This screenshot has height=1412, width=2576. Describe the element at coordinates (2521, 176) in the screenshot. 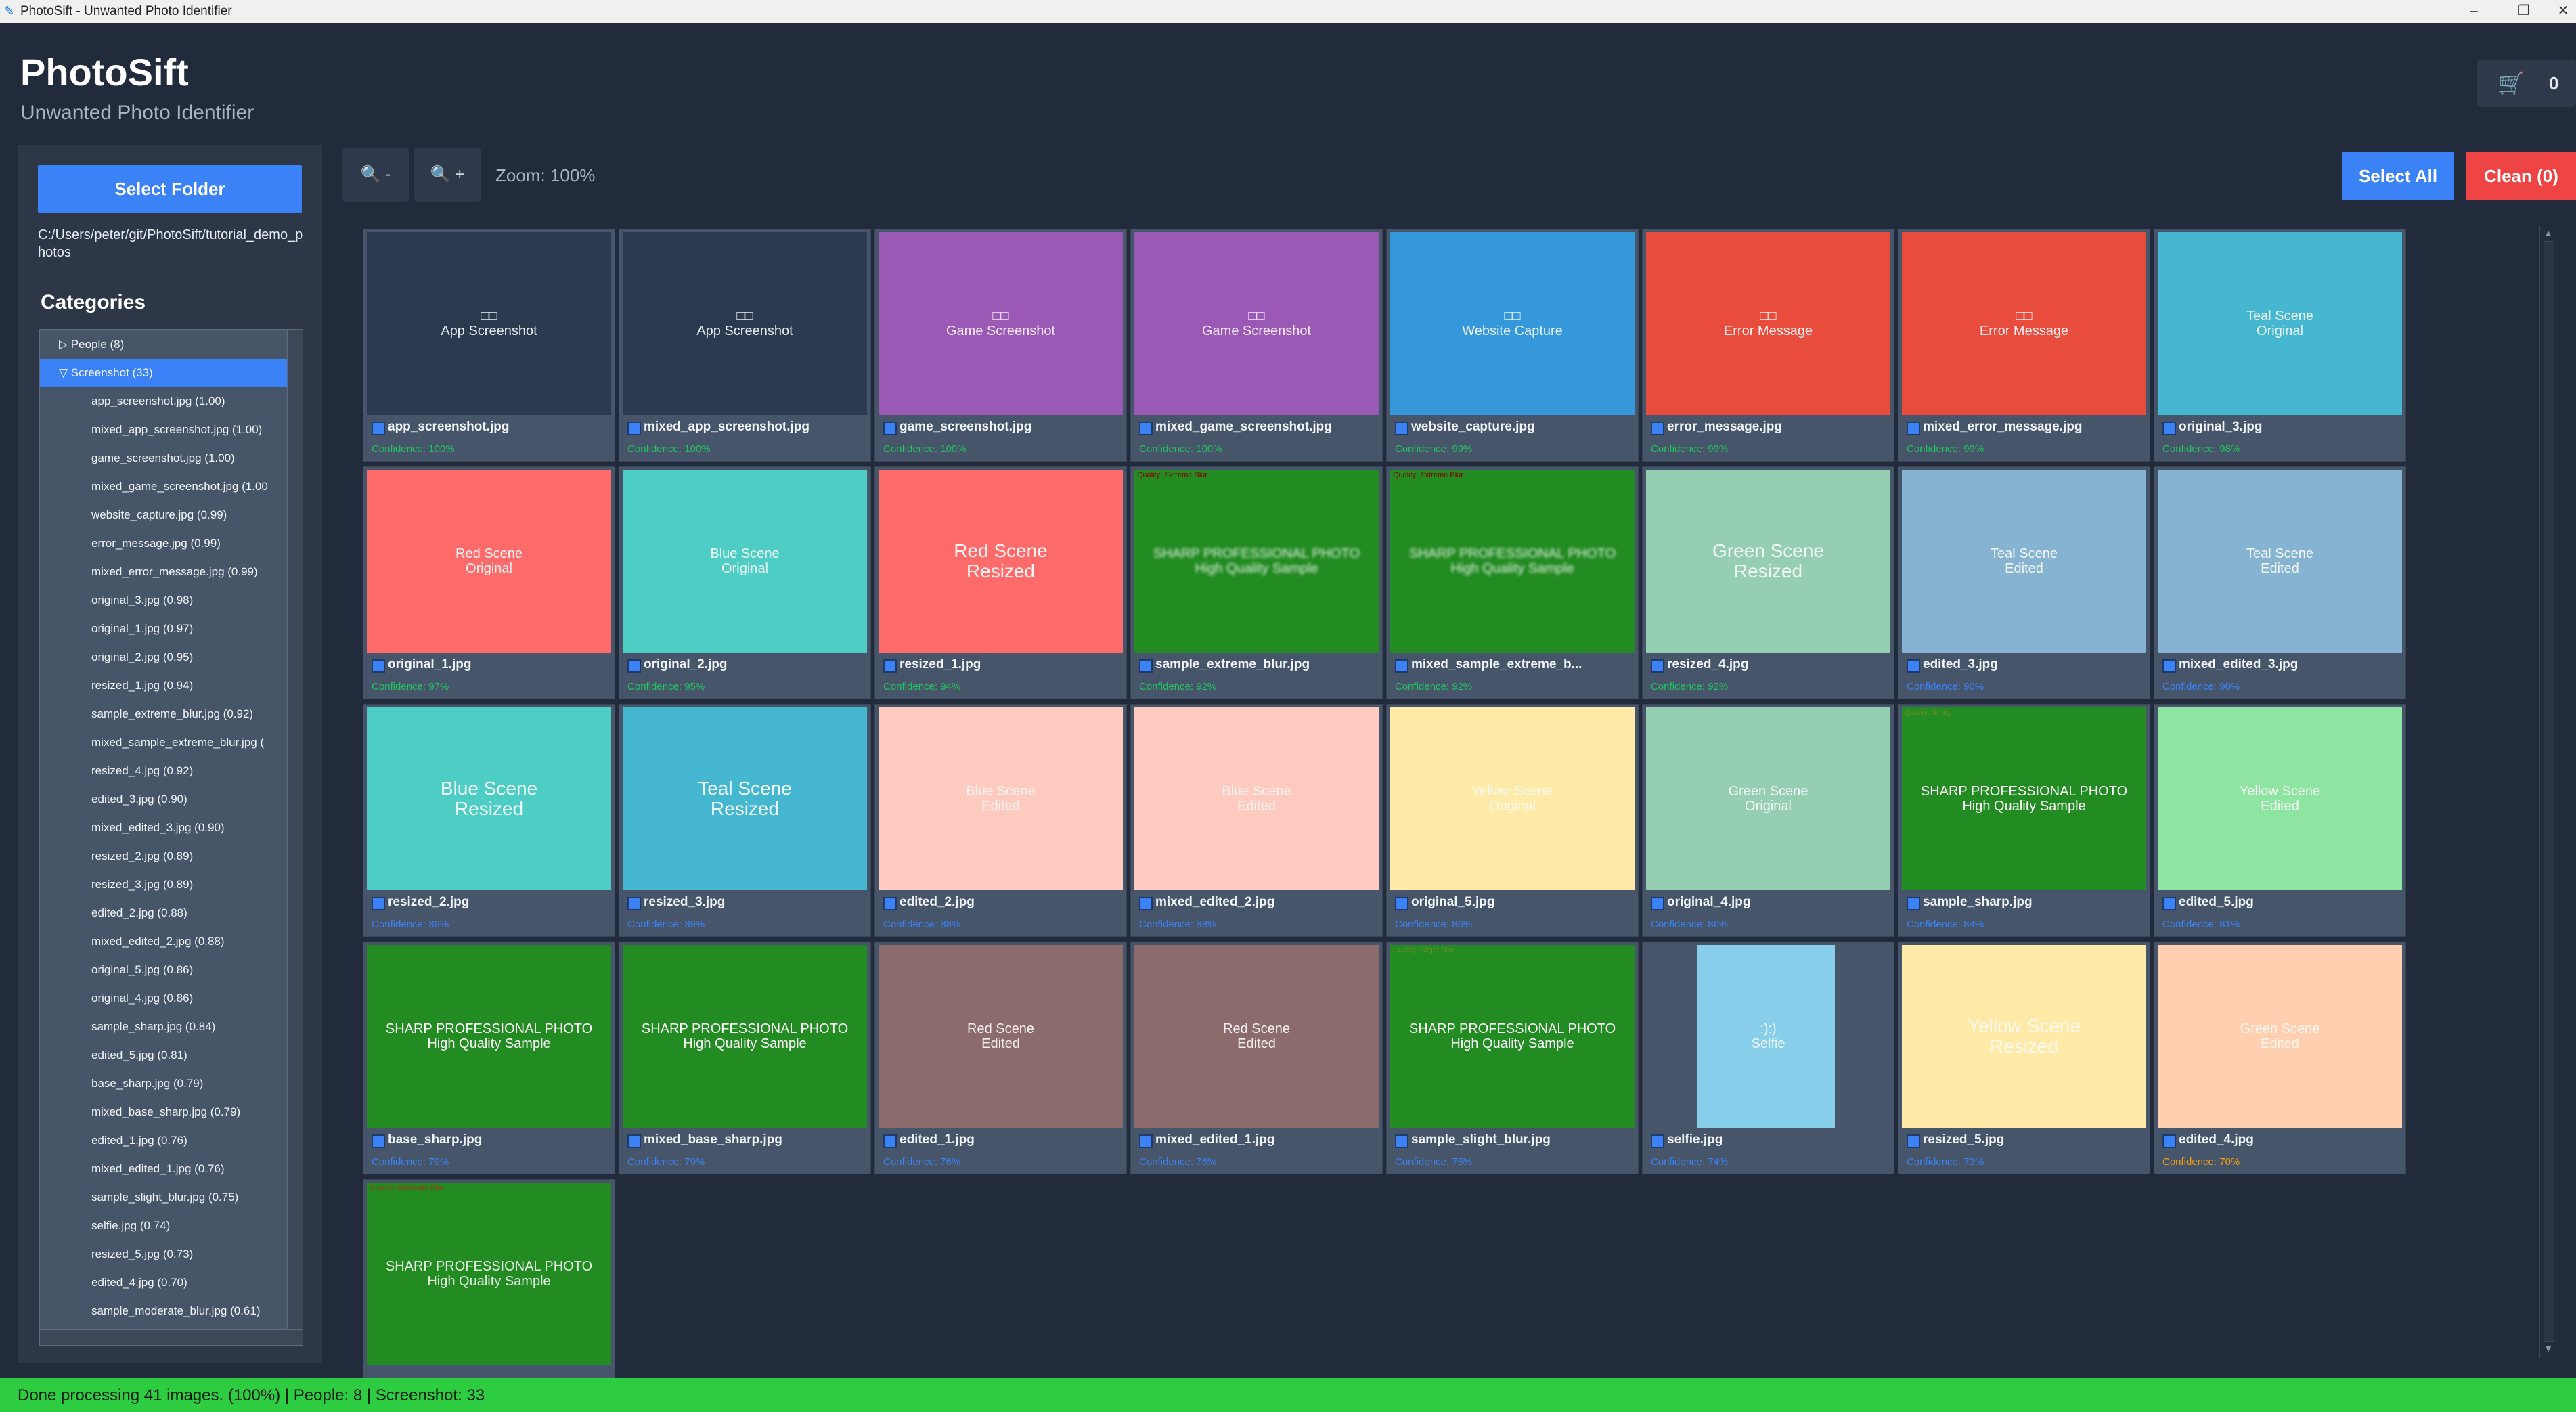

I see `clean-button: Clean (0)` at that location.